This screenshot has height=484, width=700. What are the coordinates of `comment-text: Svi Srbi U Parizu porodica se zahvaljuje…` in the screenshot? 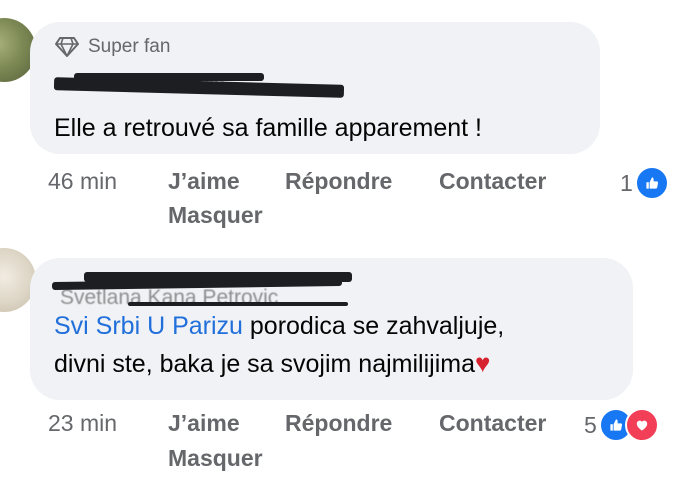 It's located at (341, 345).